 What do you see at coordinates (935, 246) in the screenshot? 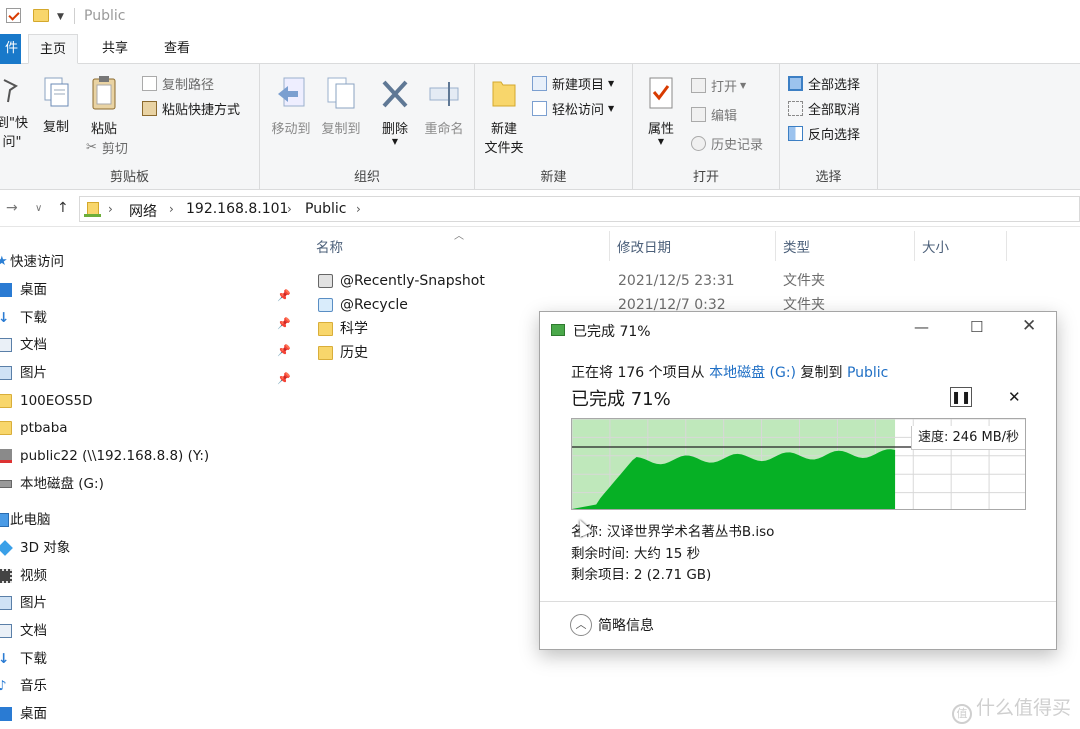
I see `column-header-size: 大小` at bounding box center [935, 246].